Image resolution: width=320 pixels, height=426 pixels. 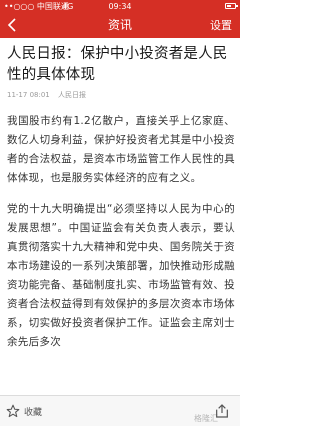 I want to click on favorite-button: 收藏, so click(x=24, y=411).